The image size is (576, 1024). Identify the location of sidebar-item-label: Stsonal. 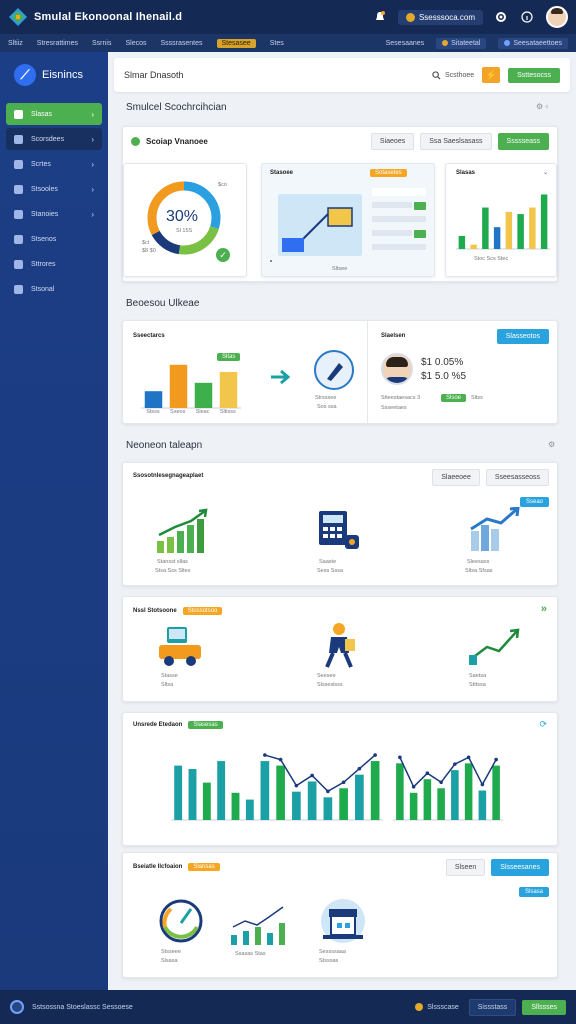
(43, 289).